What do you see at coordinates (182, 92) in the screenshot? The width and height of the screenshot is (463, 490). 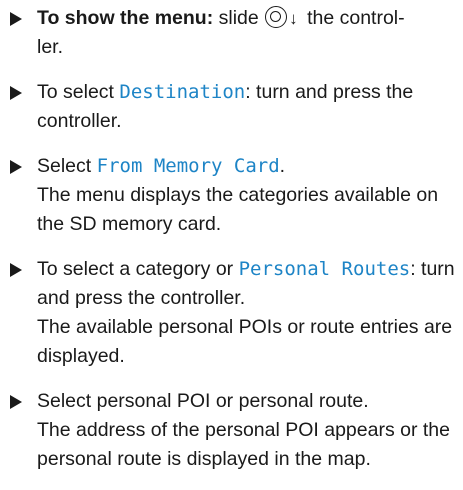 I see `menu-term-destination: Destination` at bounding box center [182, 92].